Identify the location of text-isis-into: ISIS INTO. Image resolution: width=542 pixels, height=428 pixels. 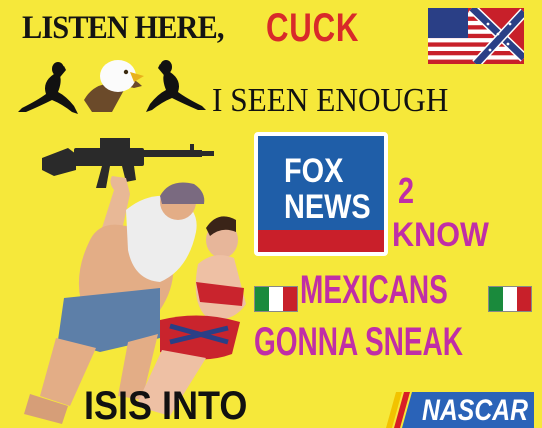
(166, 406).